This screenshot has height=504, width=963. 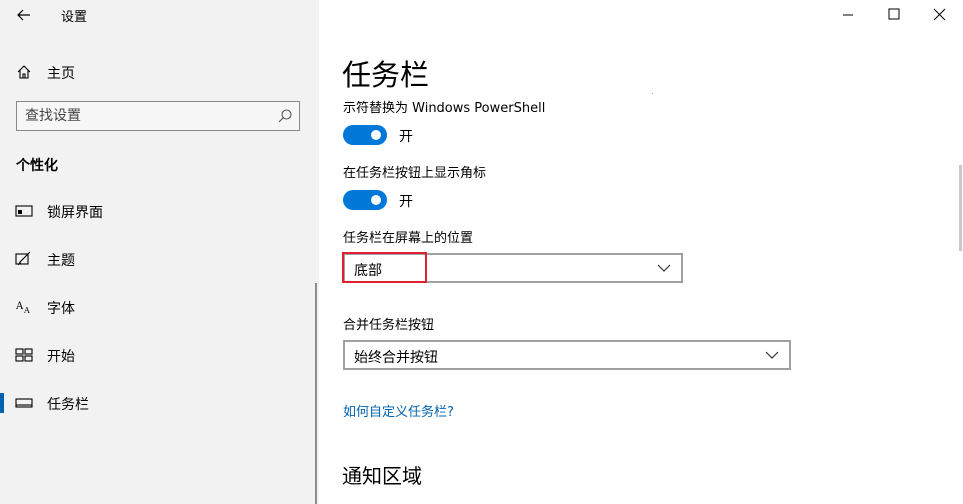 What do you see at coordinates (389, 325) in the screenshot?
I see `combine-setting-label: 合并任务栏按钮` at bounding box center [389, 325].